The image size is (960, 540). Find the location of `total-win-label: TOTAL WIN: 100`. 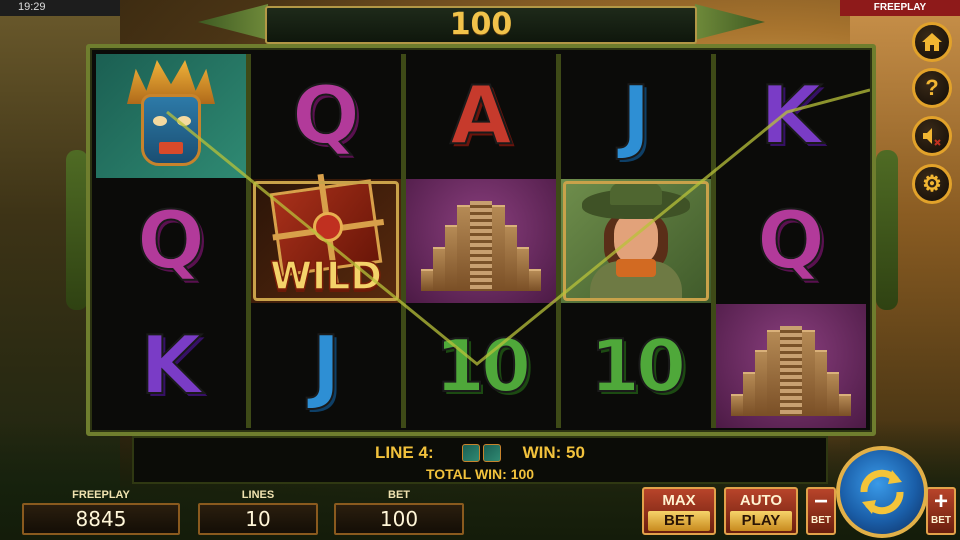

total-win-label: TOTAL WIN: 100 is located at coordinates (480, 474).